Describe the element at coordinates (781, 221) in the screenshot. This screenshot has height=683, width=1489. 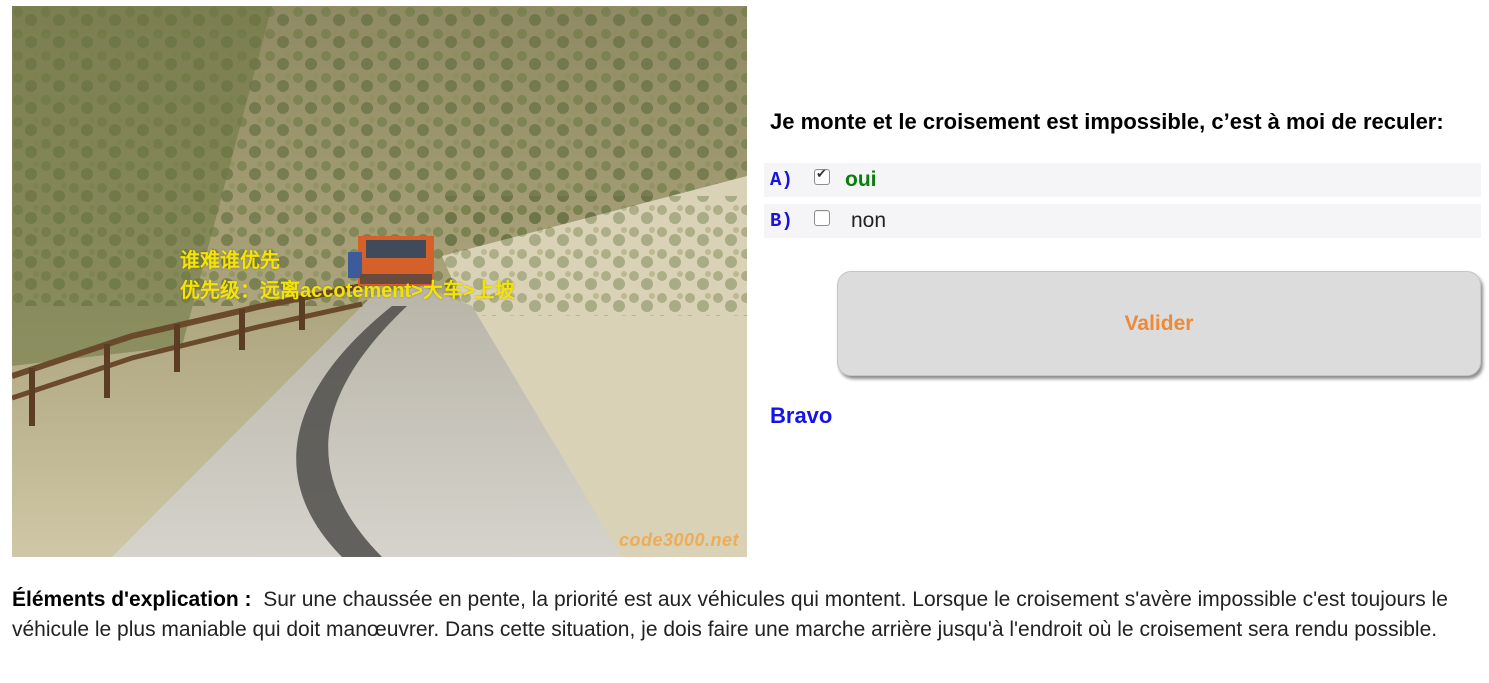
I see `answer-letter-b: B)` at that location.